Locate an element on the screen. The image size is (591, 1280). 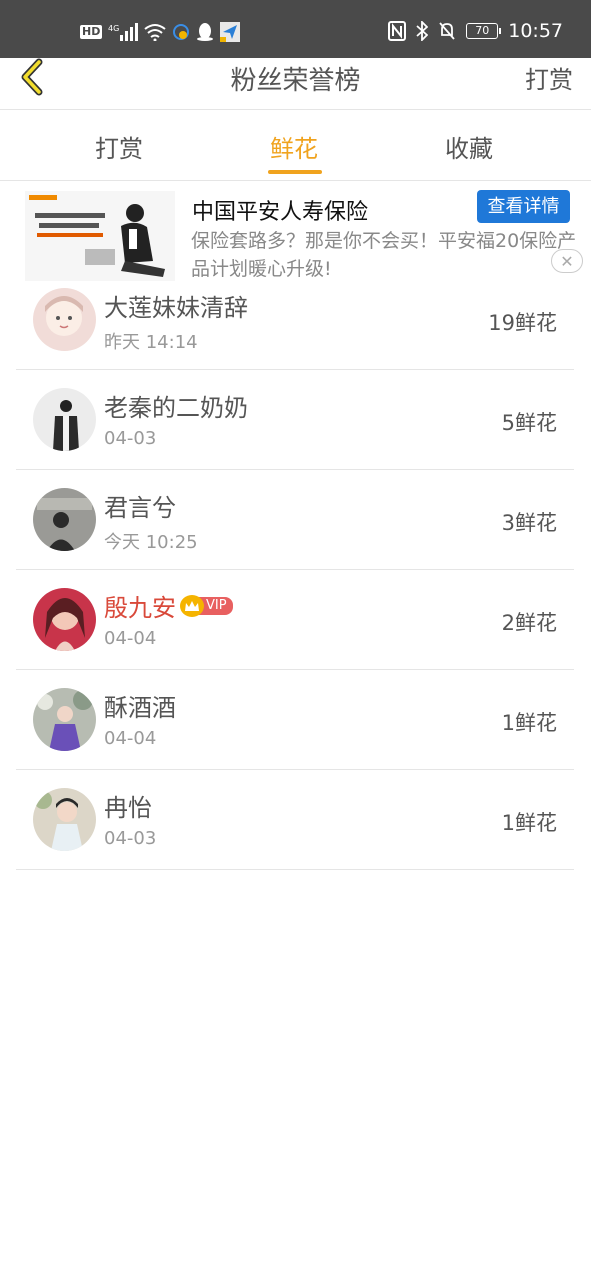
crown-icon is located at coordinates (192, 605).